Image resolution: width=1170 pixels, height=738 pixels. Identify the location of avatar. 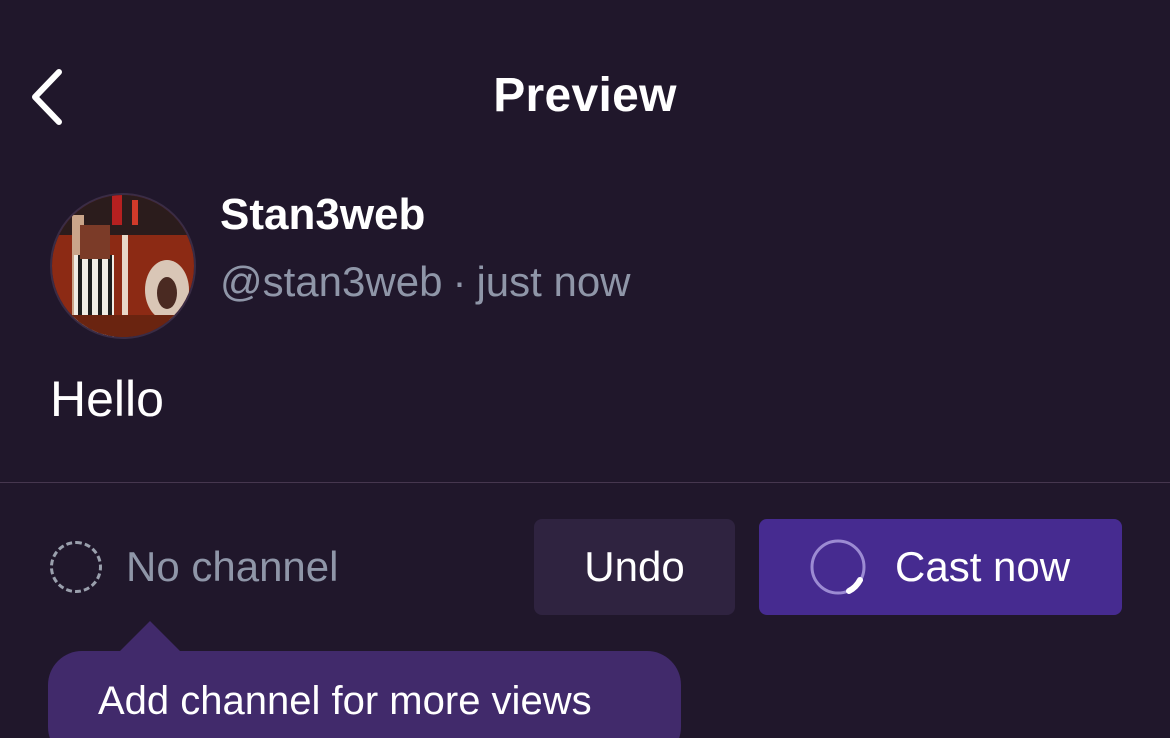
(123, 266).